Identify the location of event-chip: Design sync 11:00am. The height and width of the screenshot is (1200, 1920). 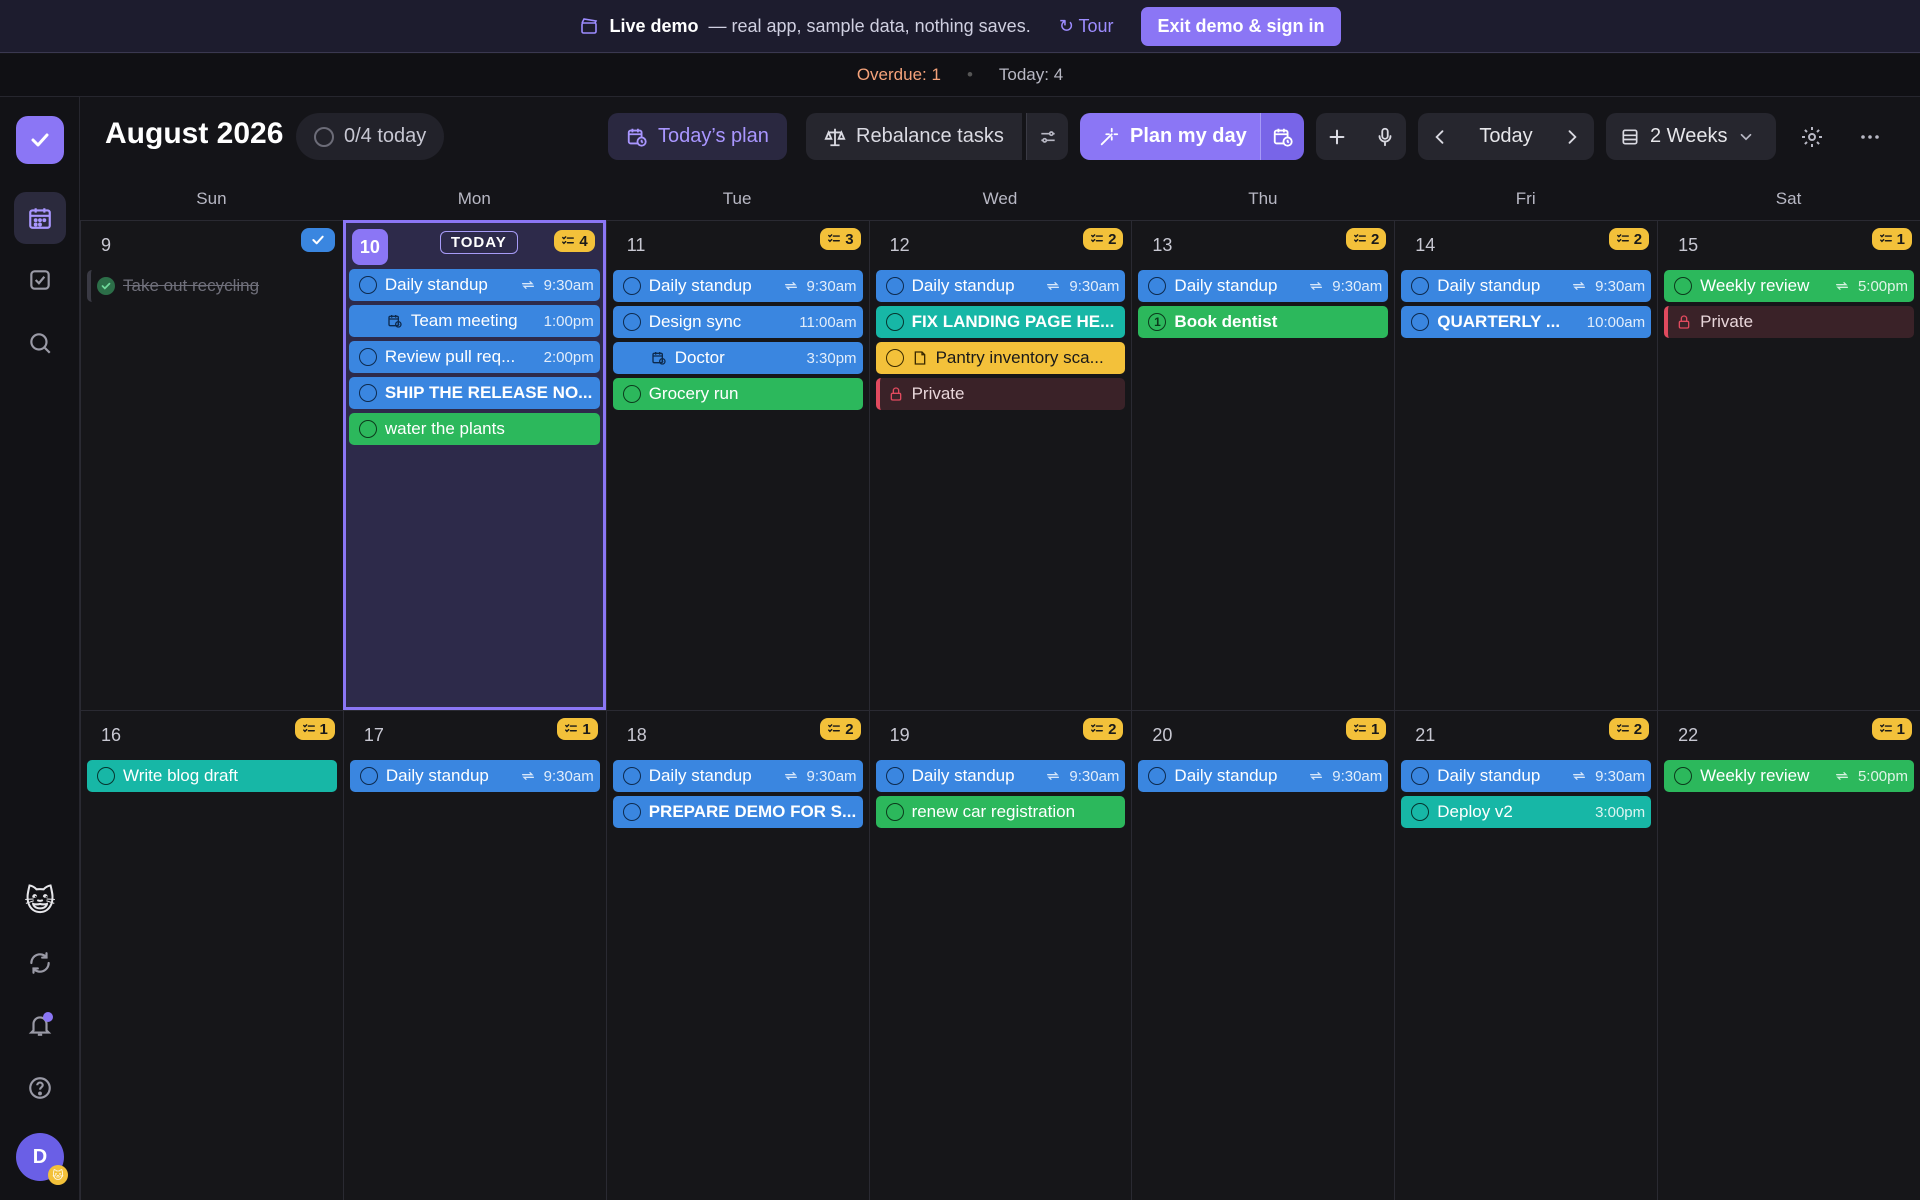
(737, 322).